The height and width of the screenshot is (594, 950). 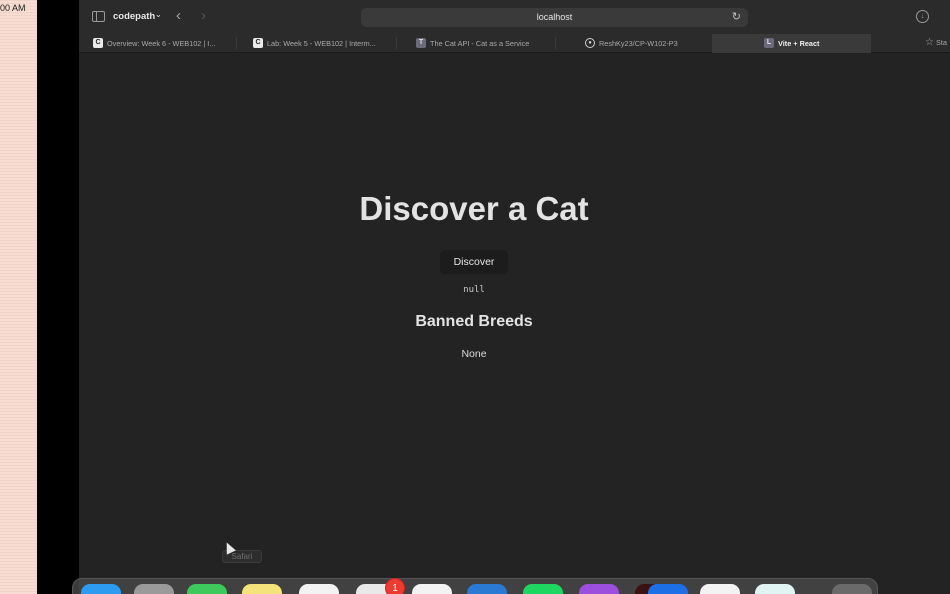 I want to click on cat-api-favicon-icon: T, so click(x=421, y=43).